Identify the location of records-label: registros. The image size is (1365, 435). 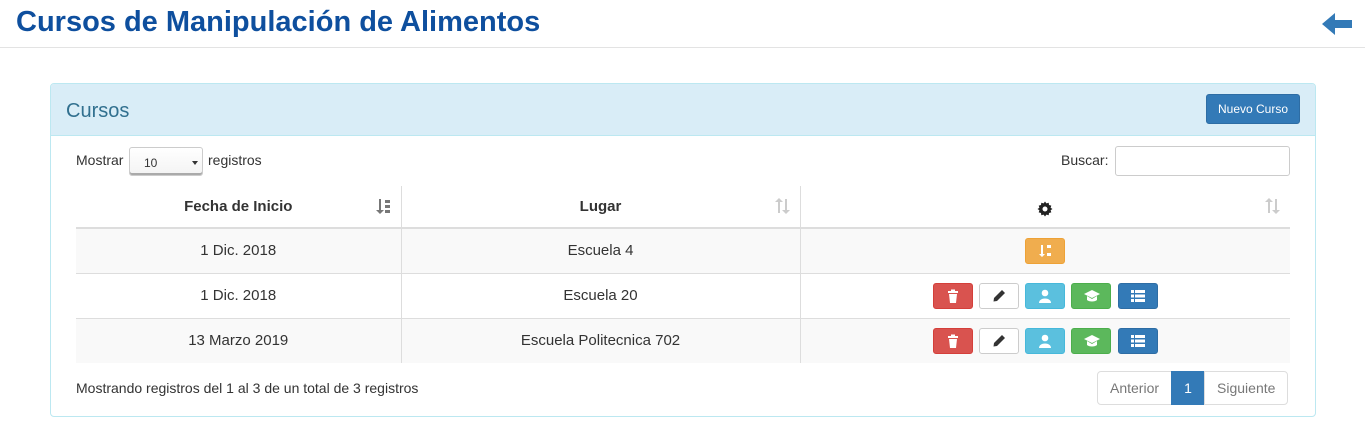
(235, 160).